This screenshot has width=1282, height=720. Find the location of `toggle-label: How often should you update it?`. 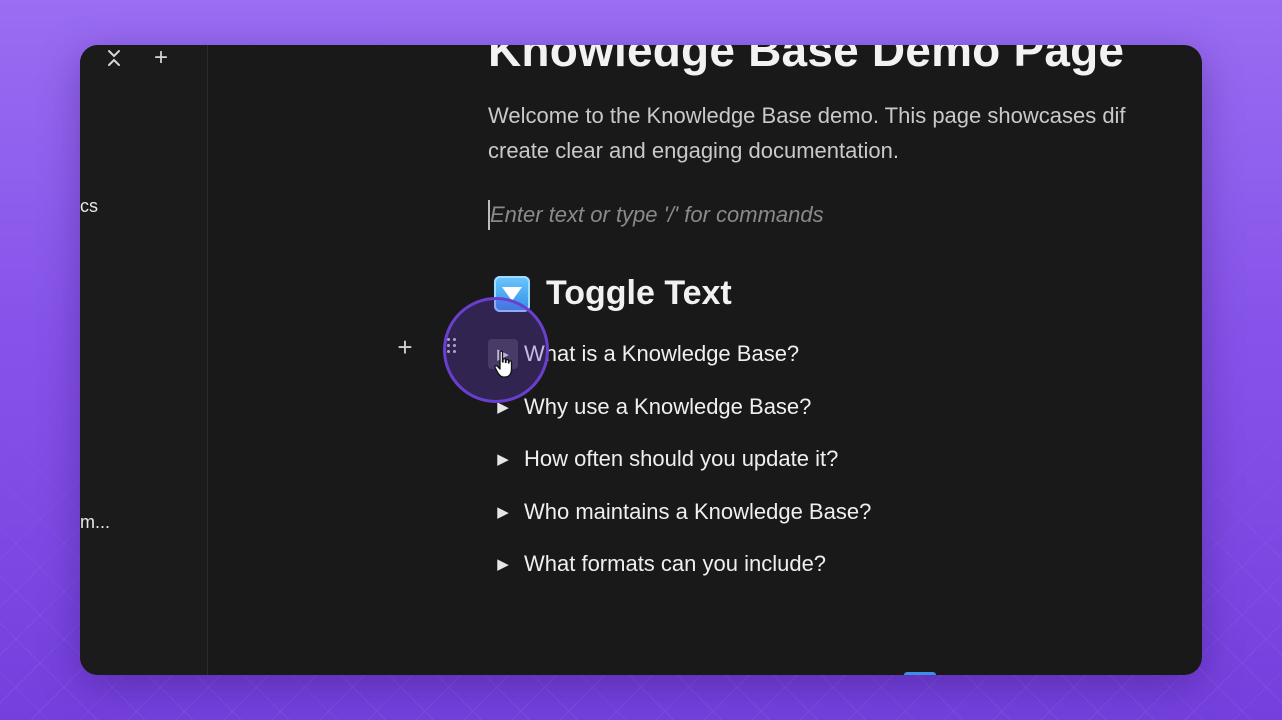

toggle-label: How often should you update it? is located at coordinates (681, 459).